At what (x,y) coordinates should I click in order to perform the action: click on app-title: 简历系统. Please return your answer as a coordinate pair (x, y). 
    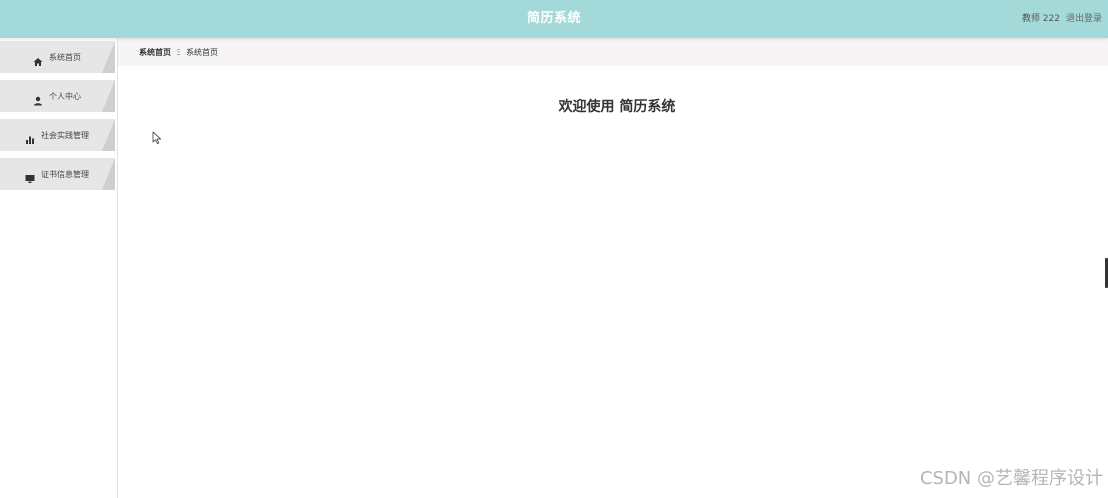
    Looking at the image, I should click on (553, 18).